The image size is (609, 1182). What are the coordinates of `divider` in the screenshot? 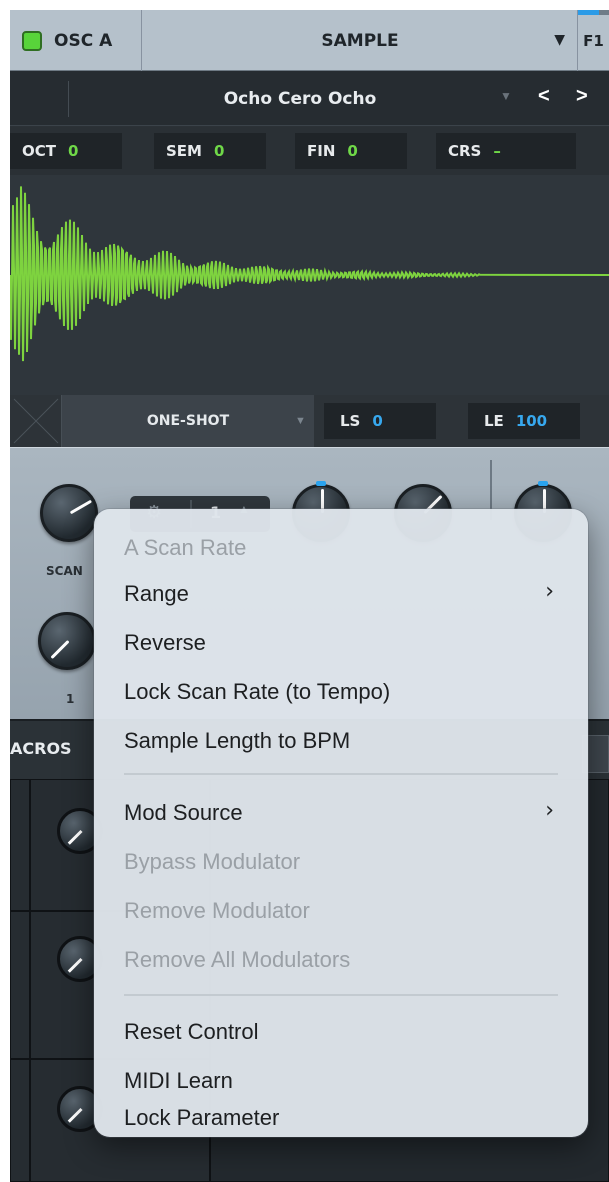 It's located at (68, 99).